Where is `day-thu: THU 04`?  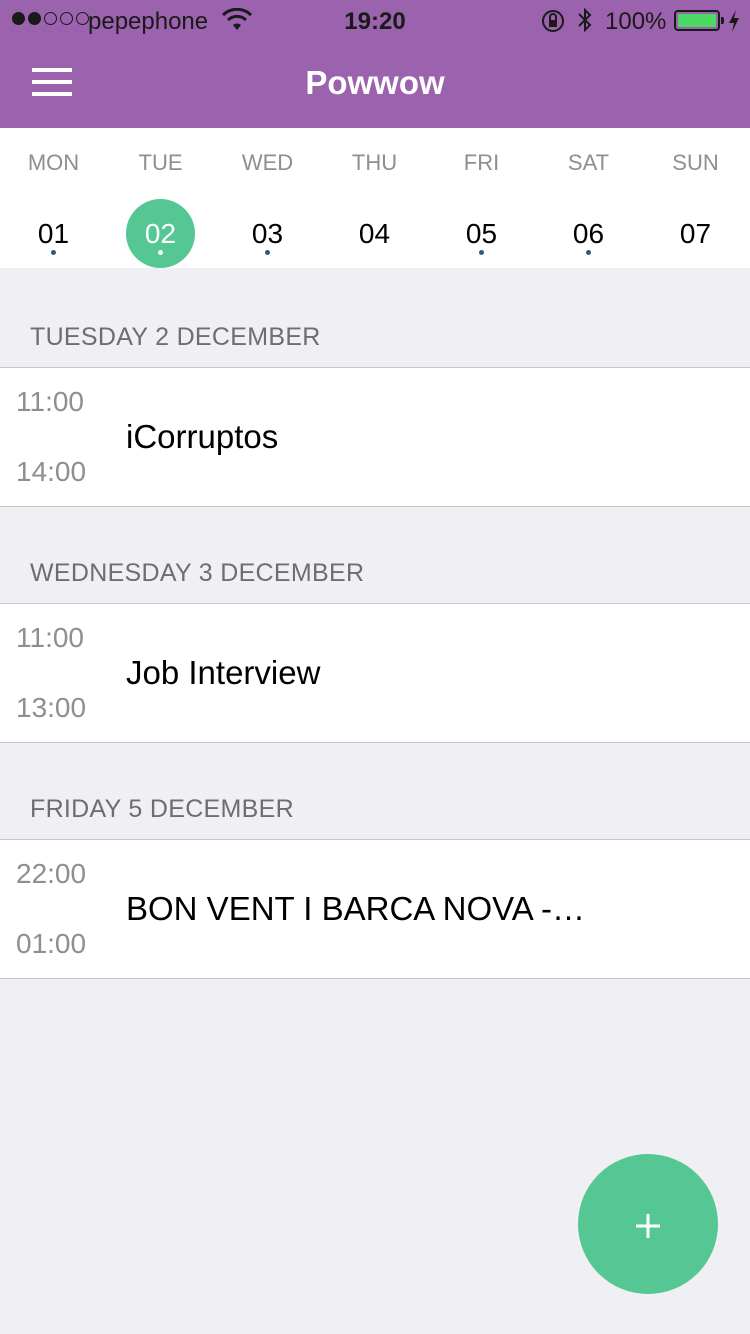
day-thu: THU 04 is located at coordinates (374, 198).